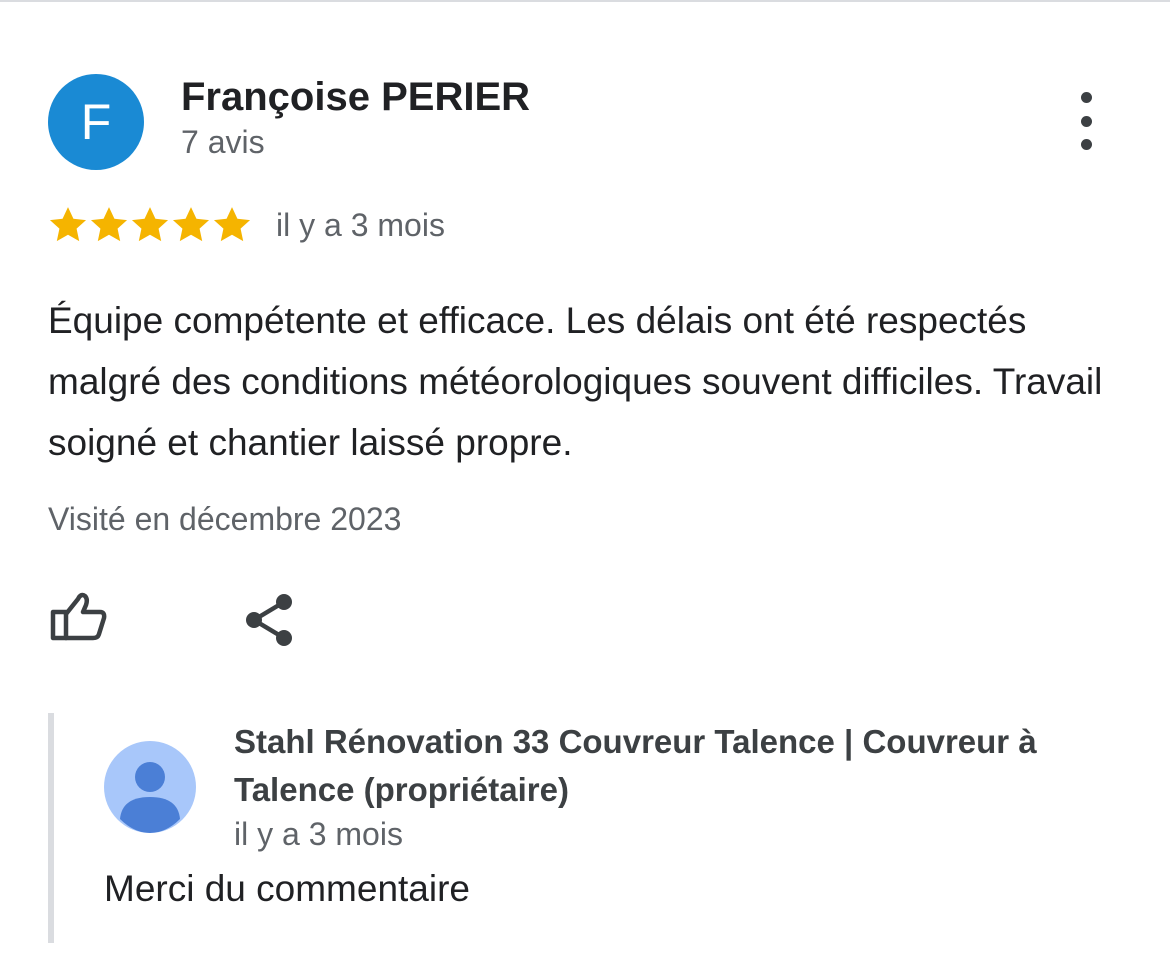  Describe the element at coordinates (225, 519) in the screenshot. I see `visit-date: Visité en décembre 2023` at that location.